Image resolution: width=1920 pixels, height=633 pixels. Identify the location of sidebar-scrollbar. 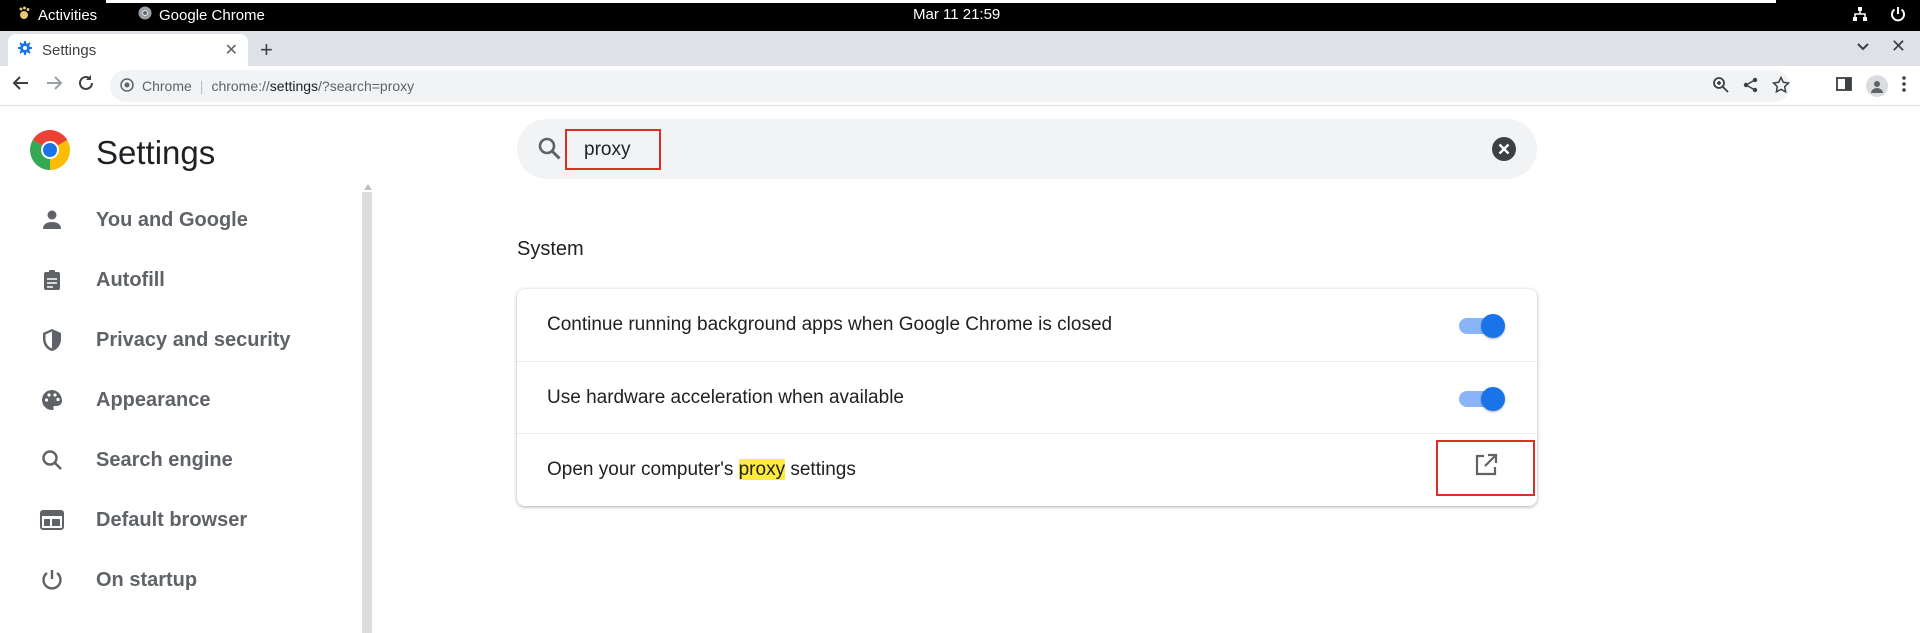
(367, 408).